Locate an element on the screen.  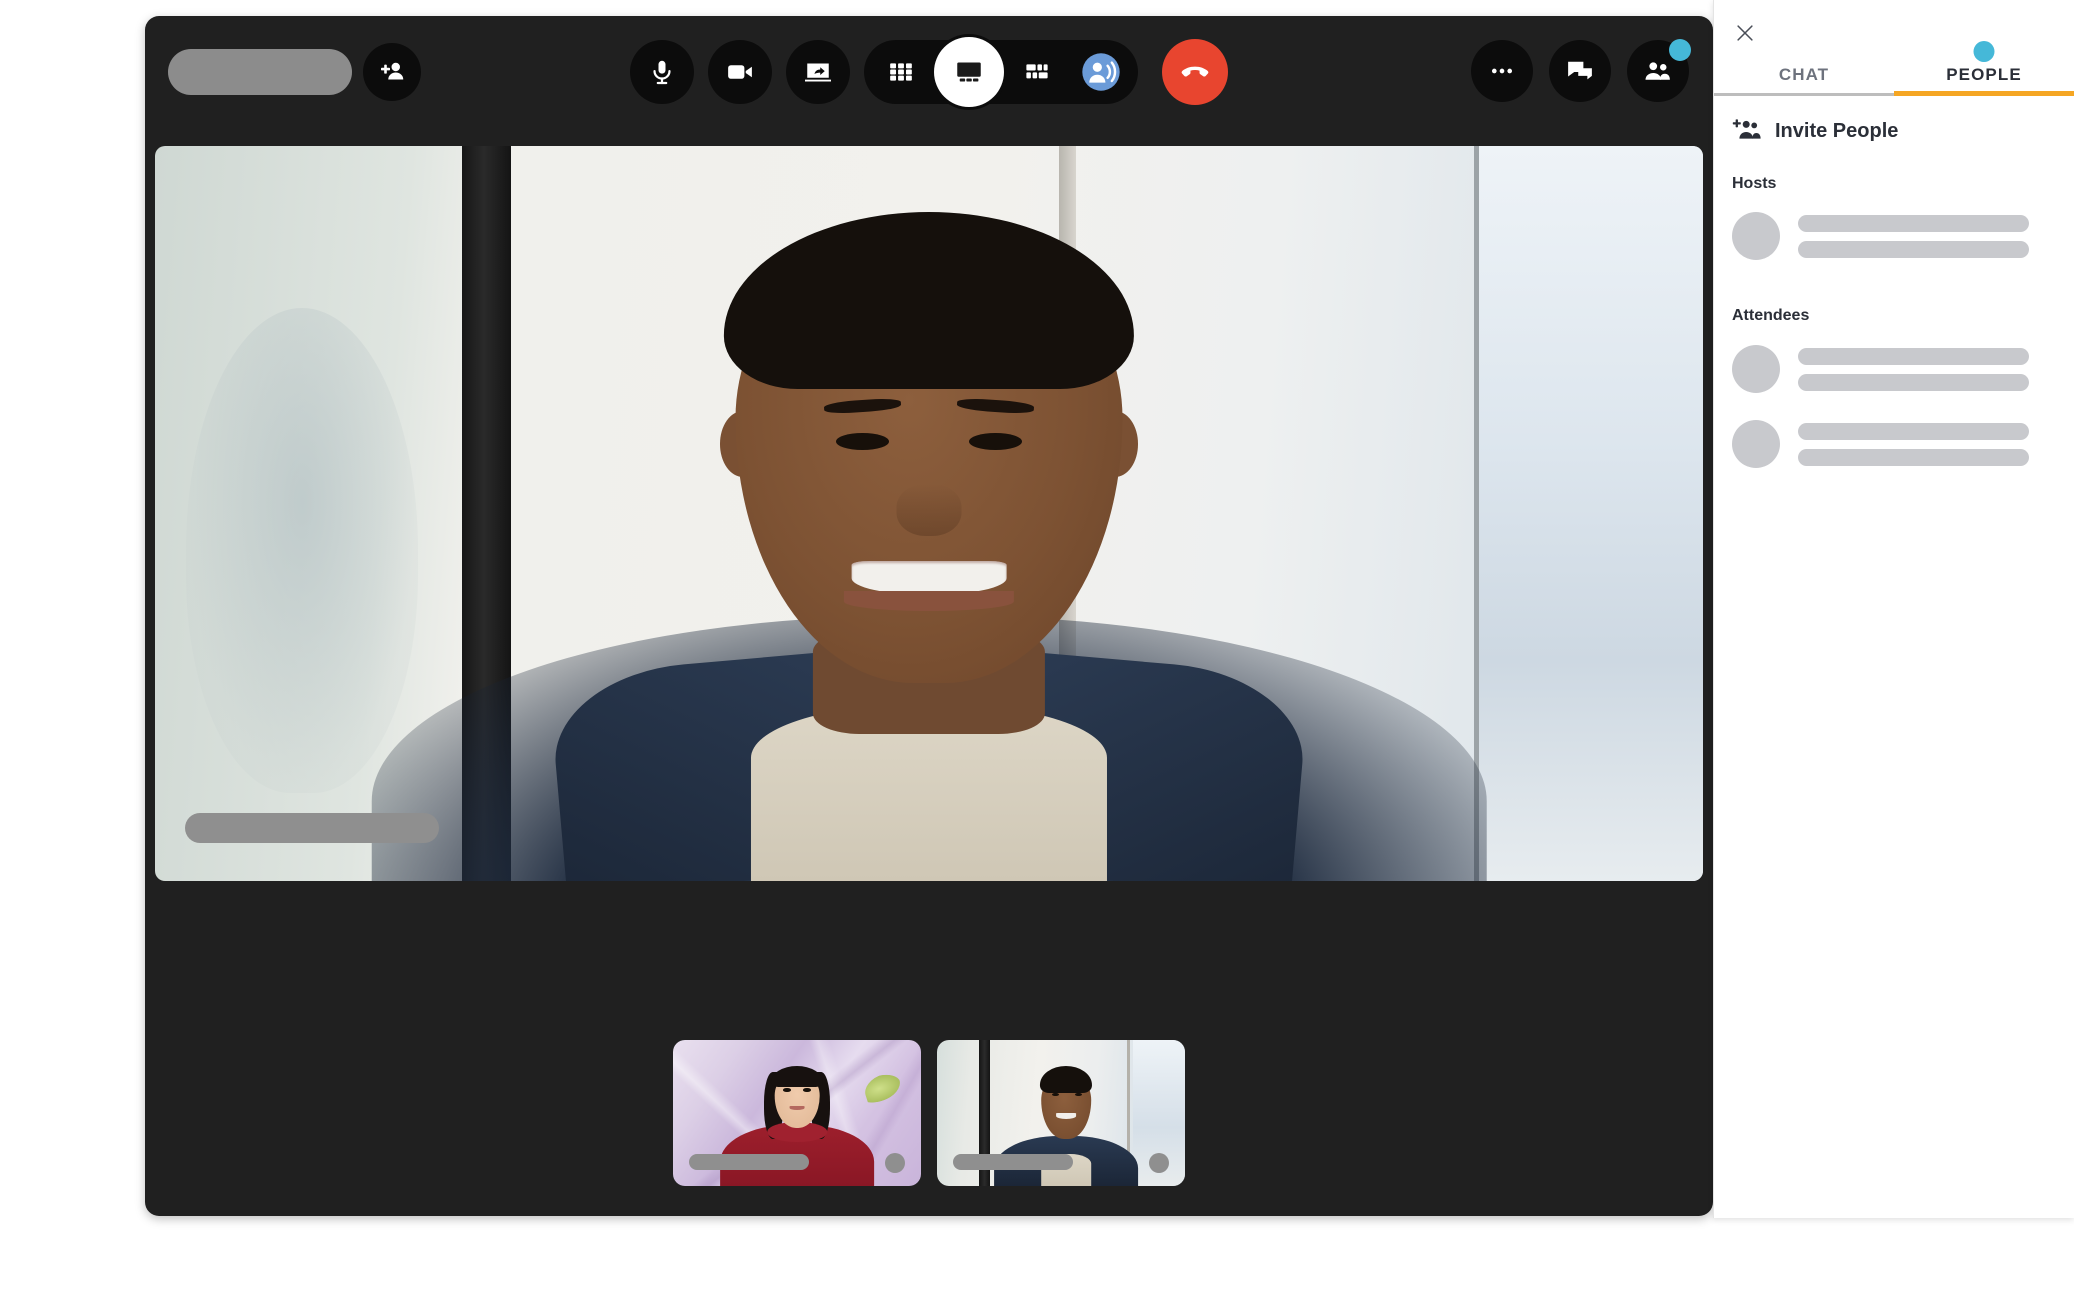
hangup-button is located at coordinates (1195, 72).